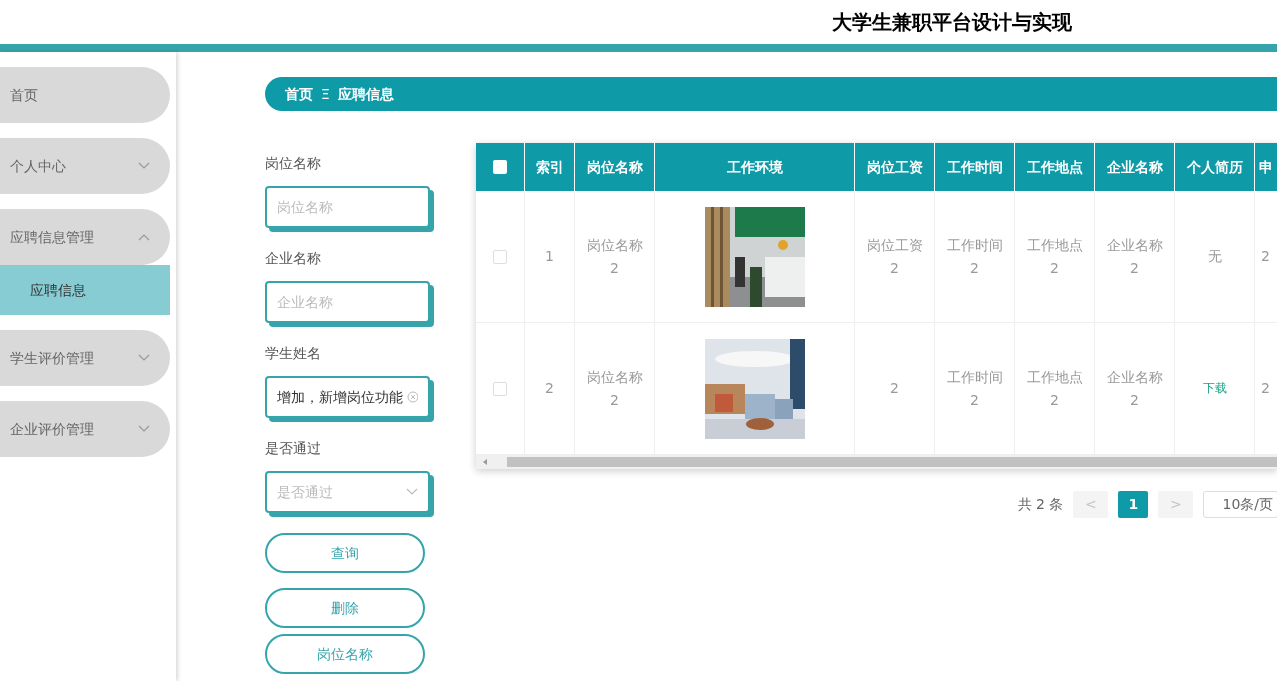 Image resolution: width=1277 pixels, height=681 pixels. What do you see at coordinates (345, 553) in the screenshot?
I see `action-button: 查询` at bounding box center [345, 553].